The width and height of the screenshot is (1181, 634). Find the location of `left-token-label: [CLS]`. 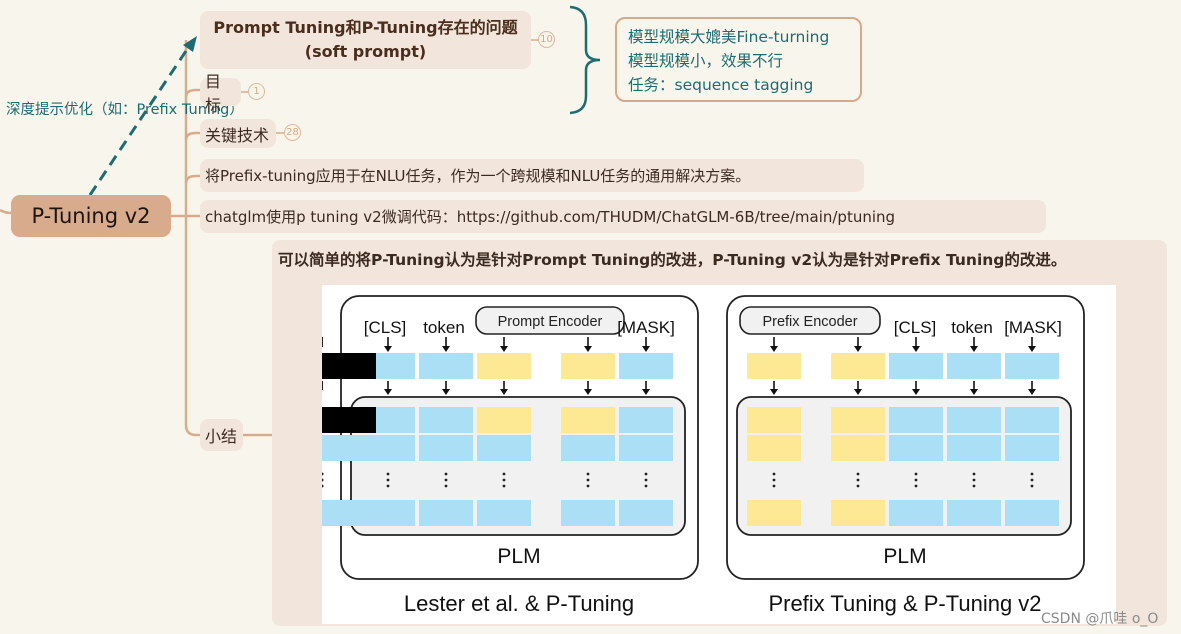

left-token-label: [CLS] is located at coordinates (385, 327).